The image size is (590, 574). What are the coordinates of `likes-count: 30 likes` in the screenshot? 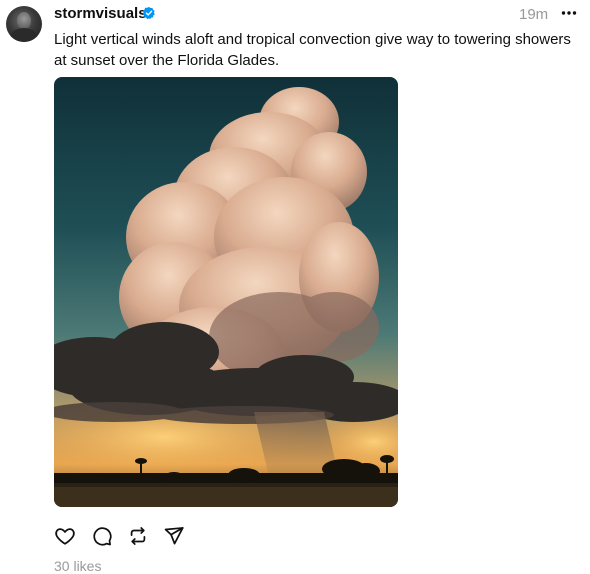 It's located at (77, 566).